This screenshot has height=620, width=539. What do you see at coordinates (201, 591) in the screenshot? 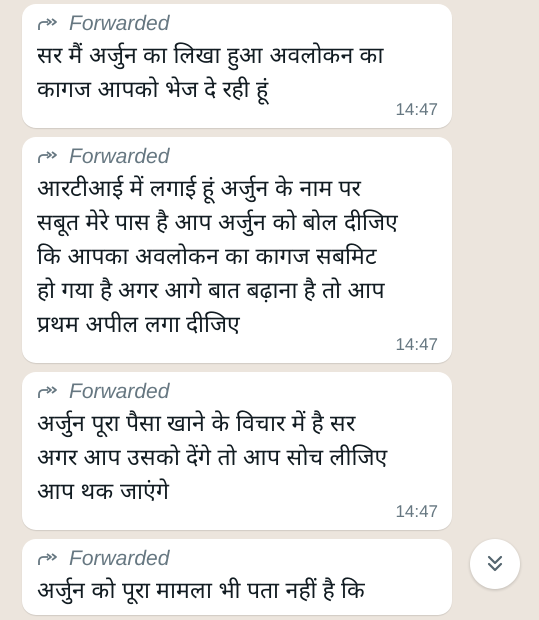
I see `message-text: अर्जुन को पूरा मामला भी पता नहीं है कि` at bounding box center [201, 591].